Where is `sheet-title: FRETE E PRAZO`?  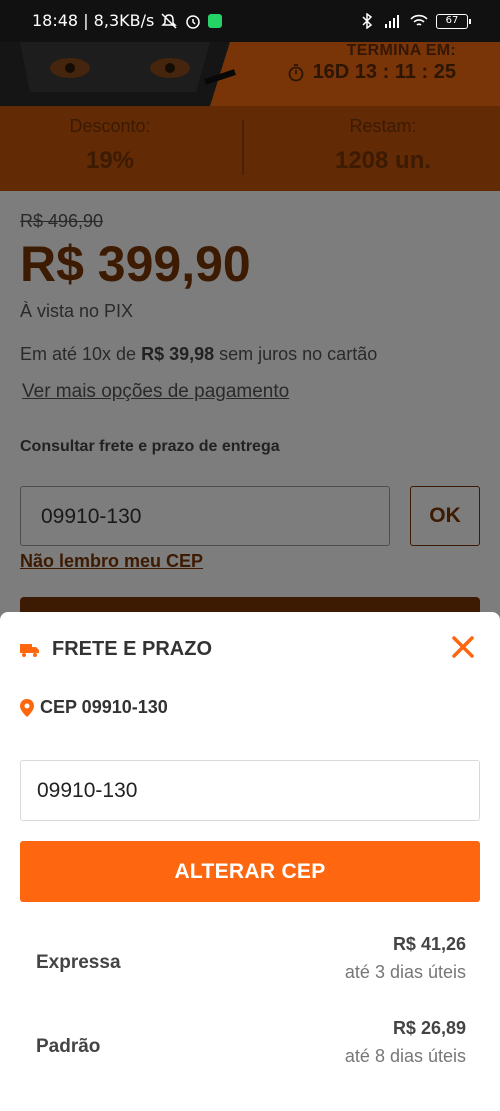 sheet-title: FRETE E PRAZO is located at coordinates (132, 649).